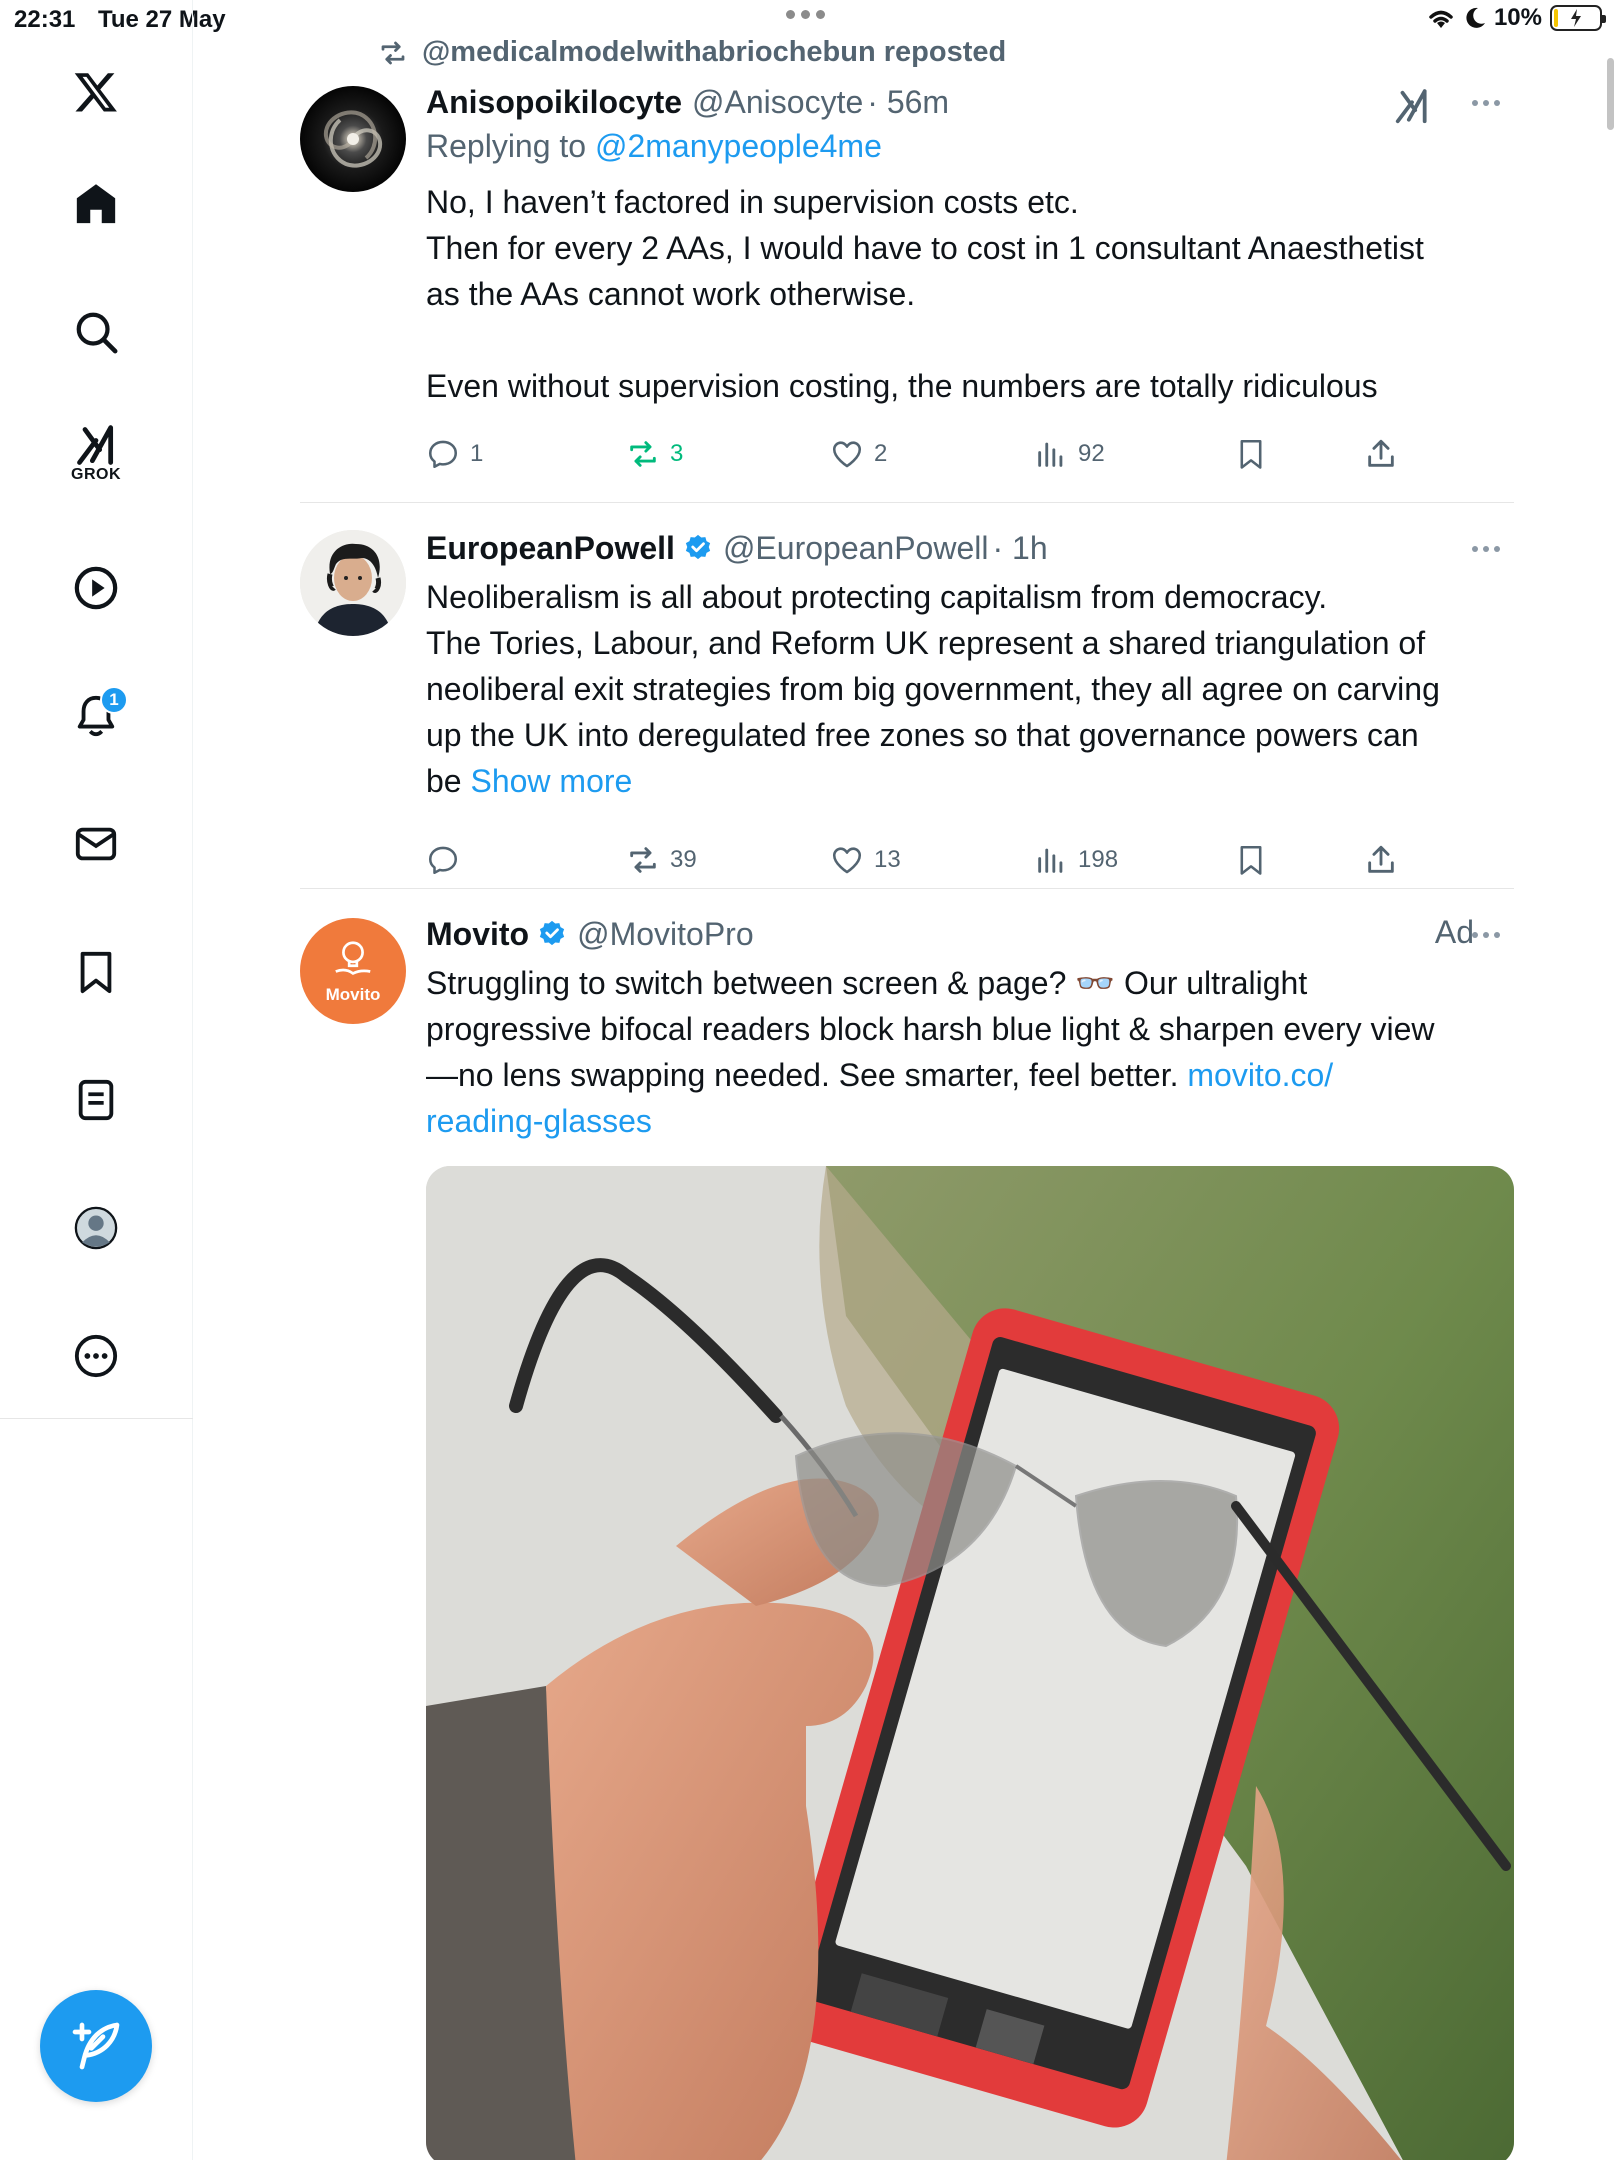 This screenshot has width=1620, height=2160. Describe the element at coordinates (96, 716) in the screenshot. I see `sidebar-item-notifications: 1` at that location.